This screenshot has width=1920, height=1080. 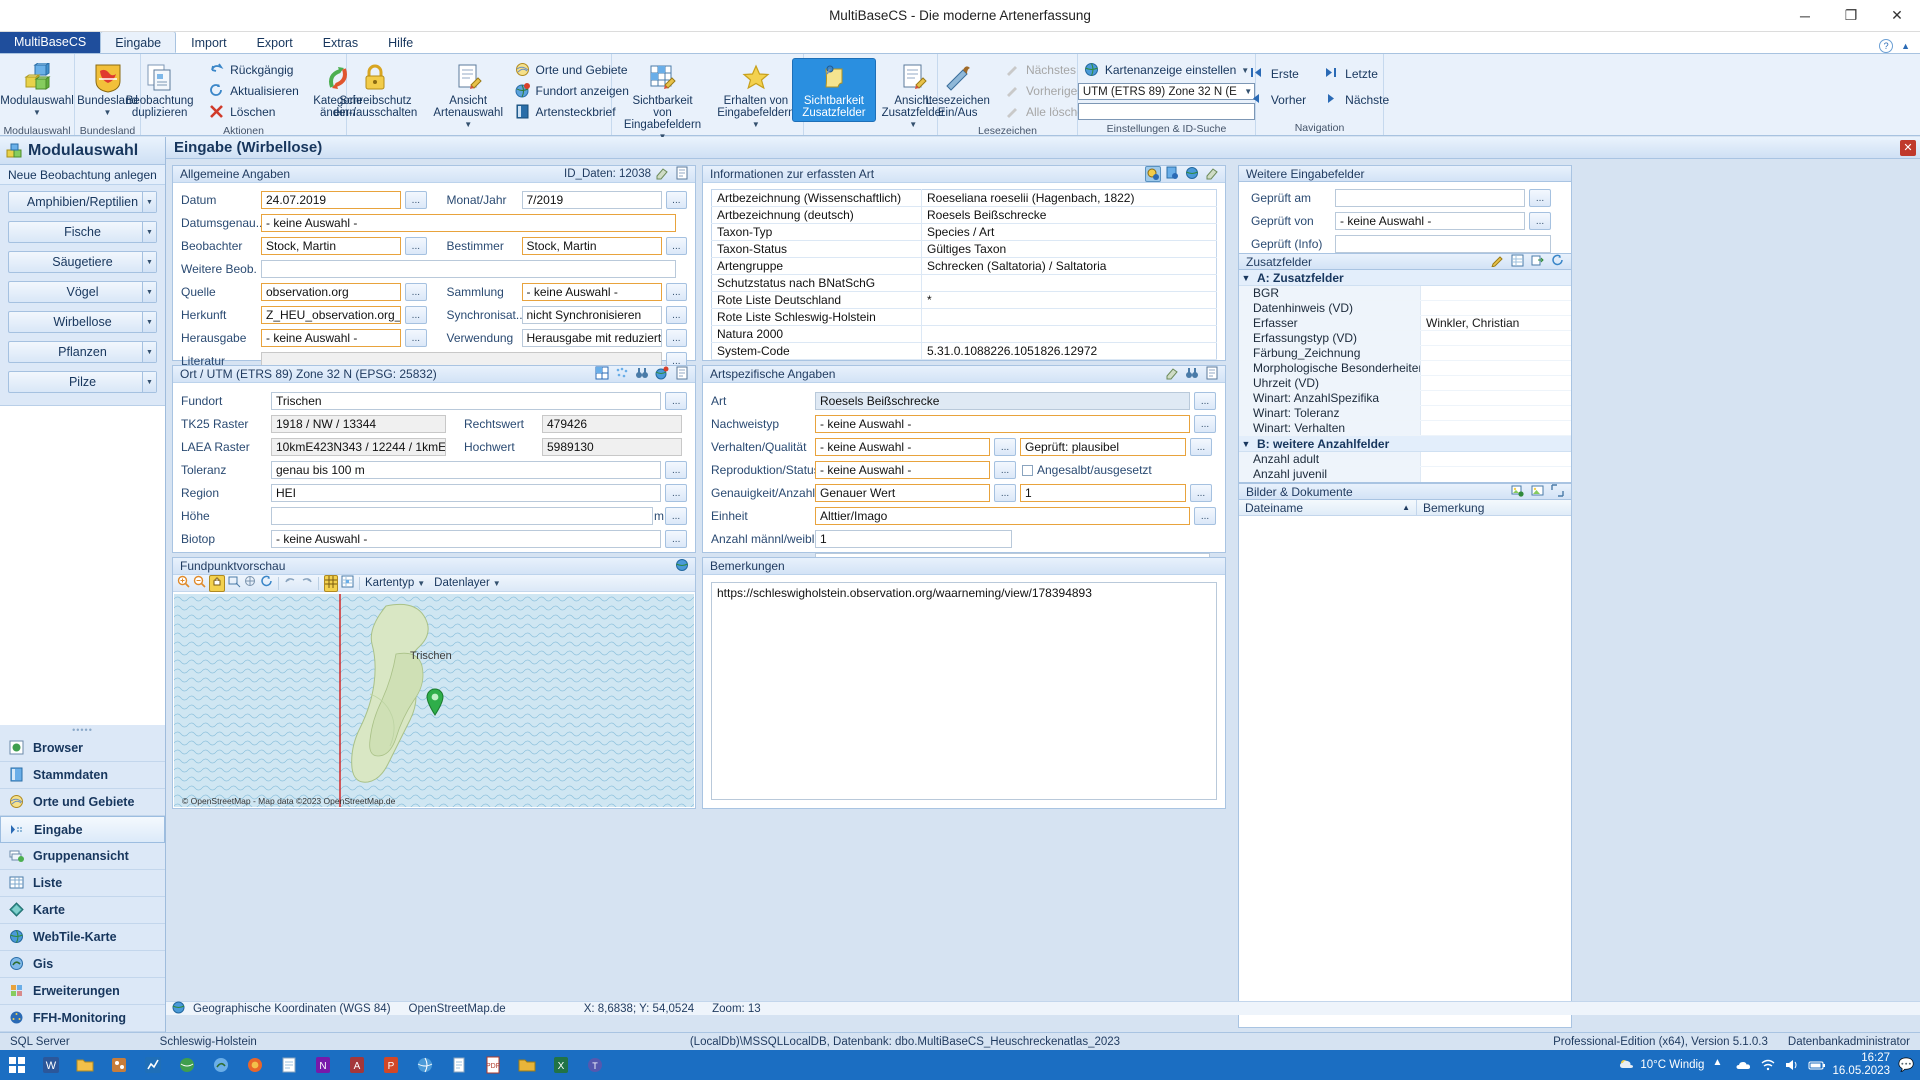 What do you see at coordinates (1905, 46) in the screenshot?
I see `ribbon-collapse-icon: ▲` at bounding box center [1905, 46].